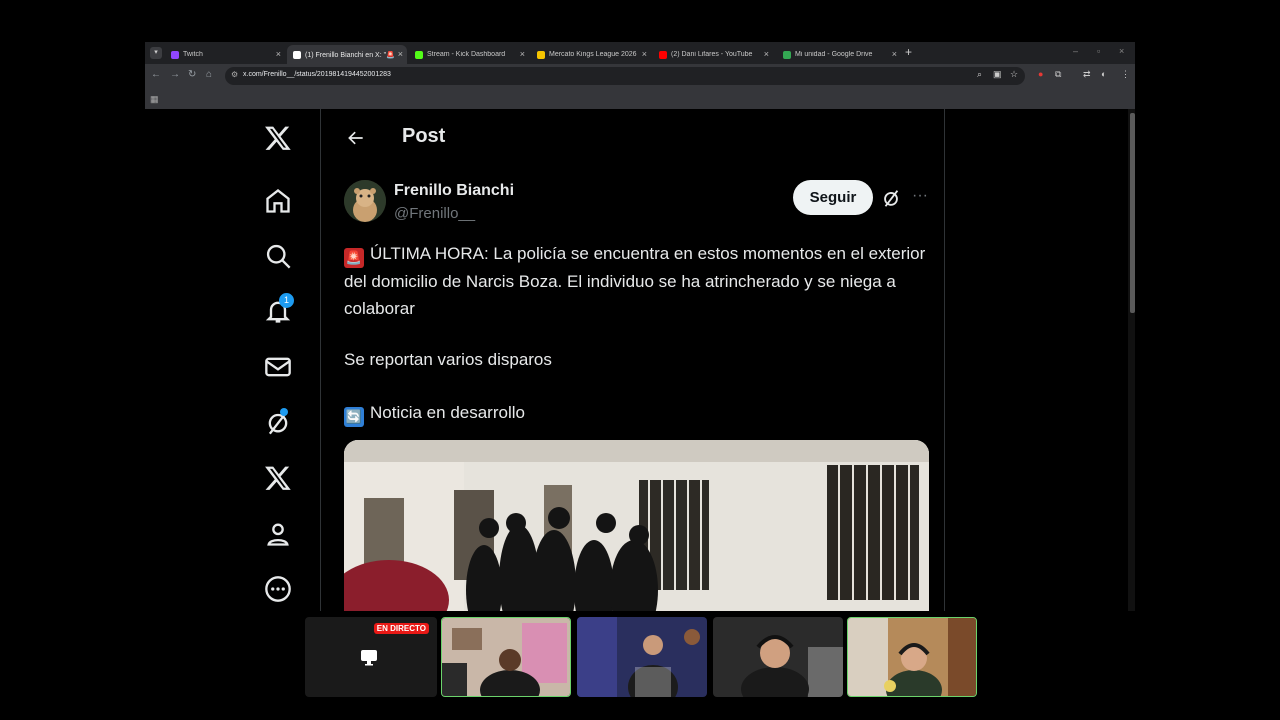 The image size is (1280, 720). What do you see at coordinates (833, 197) in the screenshot?
I see `follow-button: Seguir` at bounding box center [833, 197].